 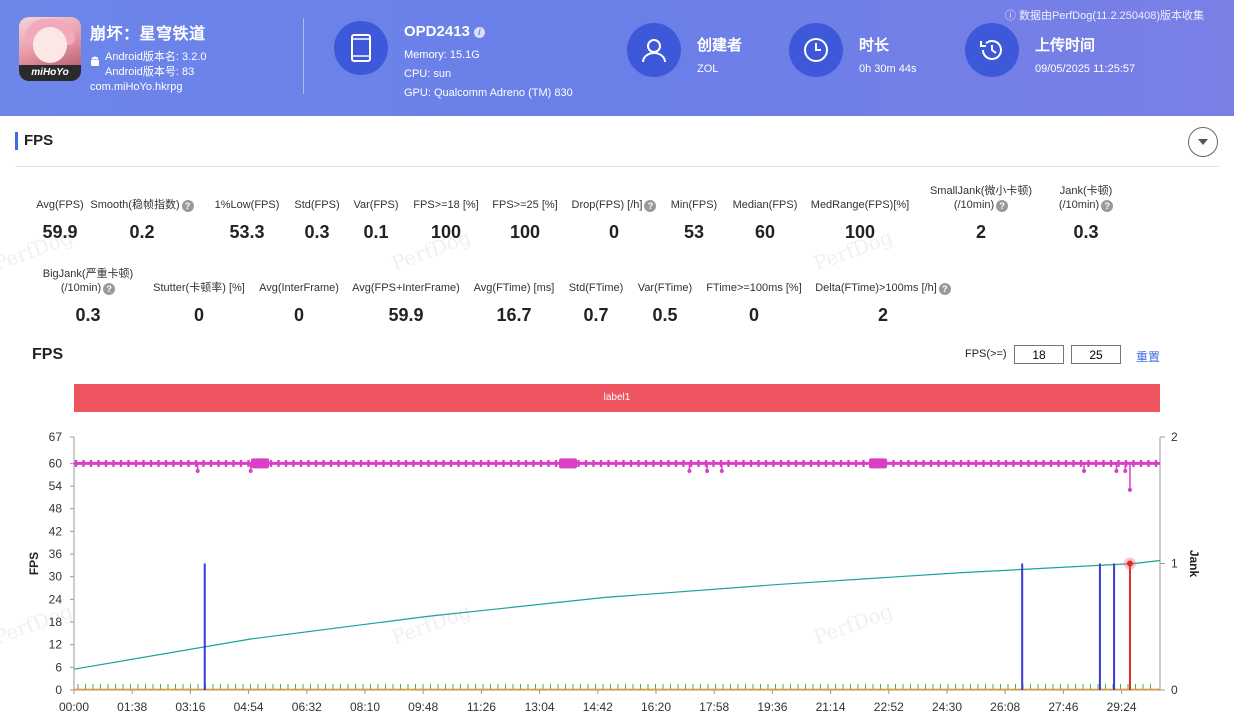 What do you see at coordinates (307, 707) in the screenshot?
I see `x-tick-label: 06:32` at bounding box center [307, 707].